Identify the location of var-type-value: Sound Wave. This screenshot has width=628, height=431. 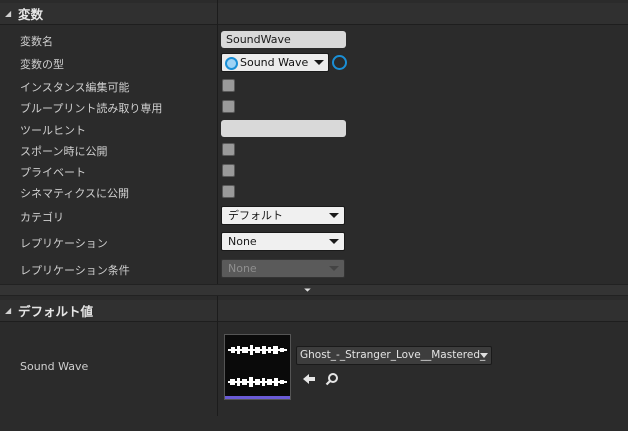
(274, 62).